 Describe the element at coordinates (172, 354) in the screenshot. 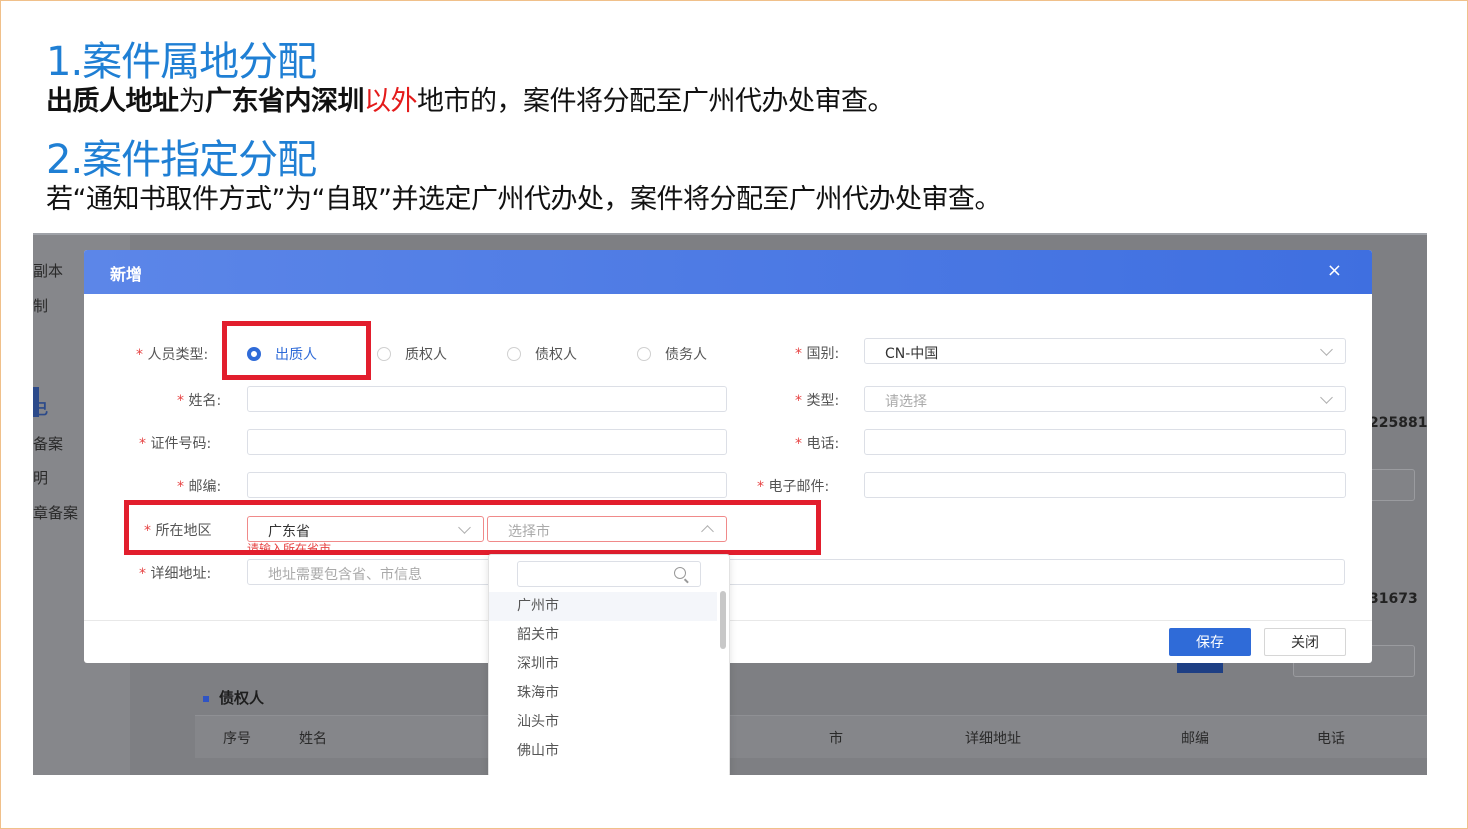

I see `person-type-label: 人员类型:` at that location.